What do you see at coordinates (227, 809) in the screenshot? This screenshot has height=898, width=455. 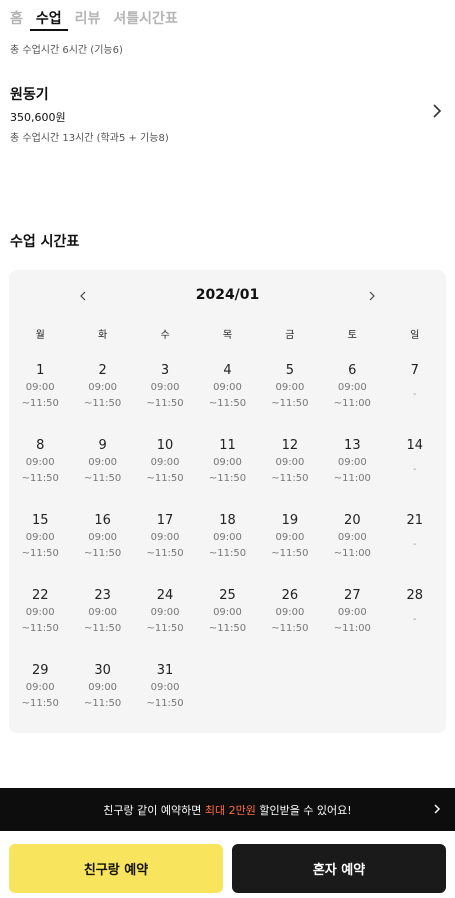 I see `friend-discount-banner: 친구랑 같이 예약하면 최대 2만원 할인받을 수 있어요!` at bounding box center [227, 809].